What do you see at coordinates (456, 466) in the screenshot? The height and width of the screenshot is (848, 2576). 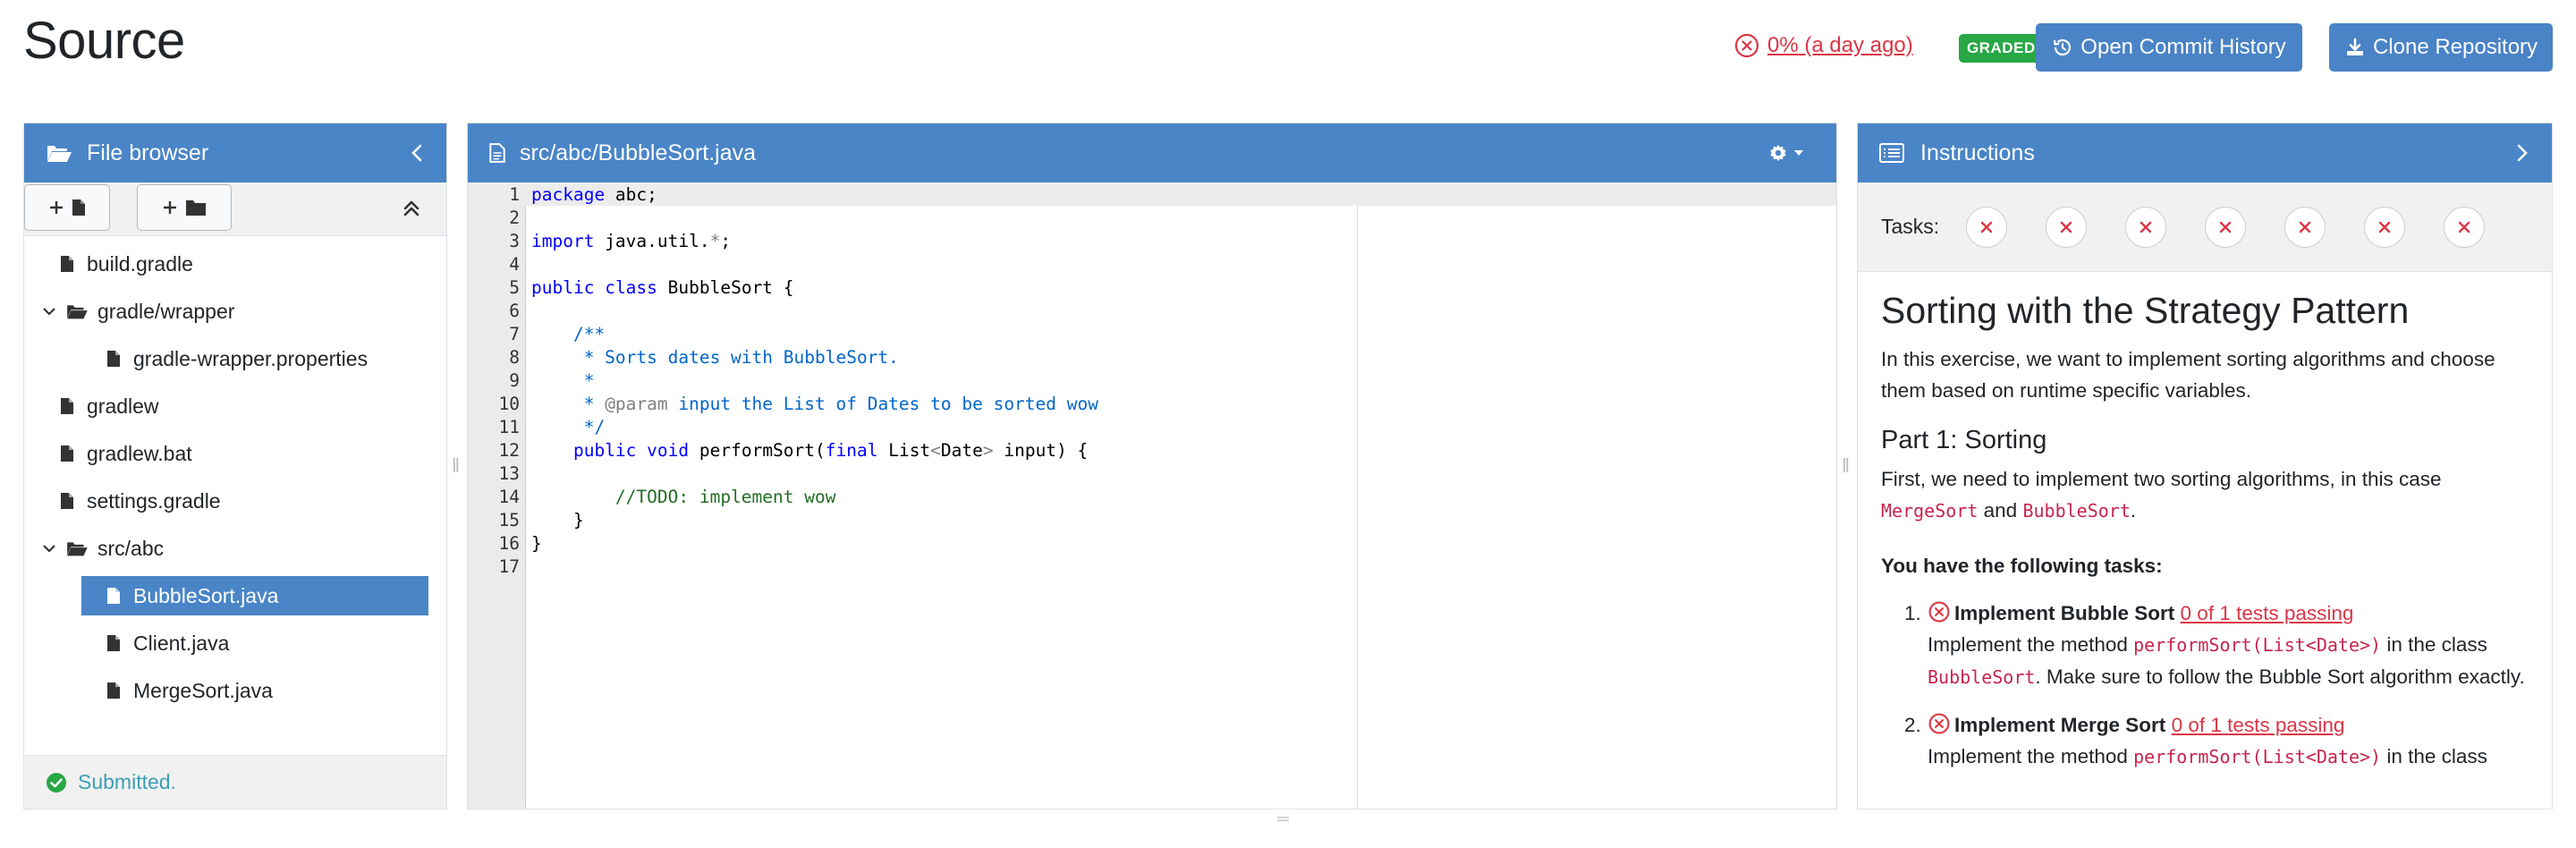 I see `resize-handle-left: ‖` at bounding box center [456, 466].